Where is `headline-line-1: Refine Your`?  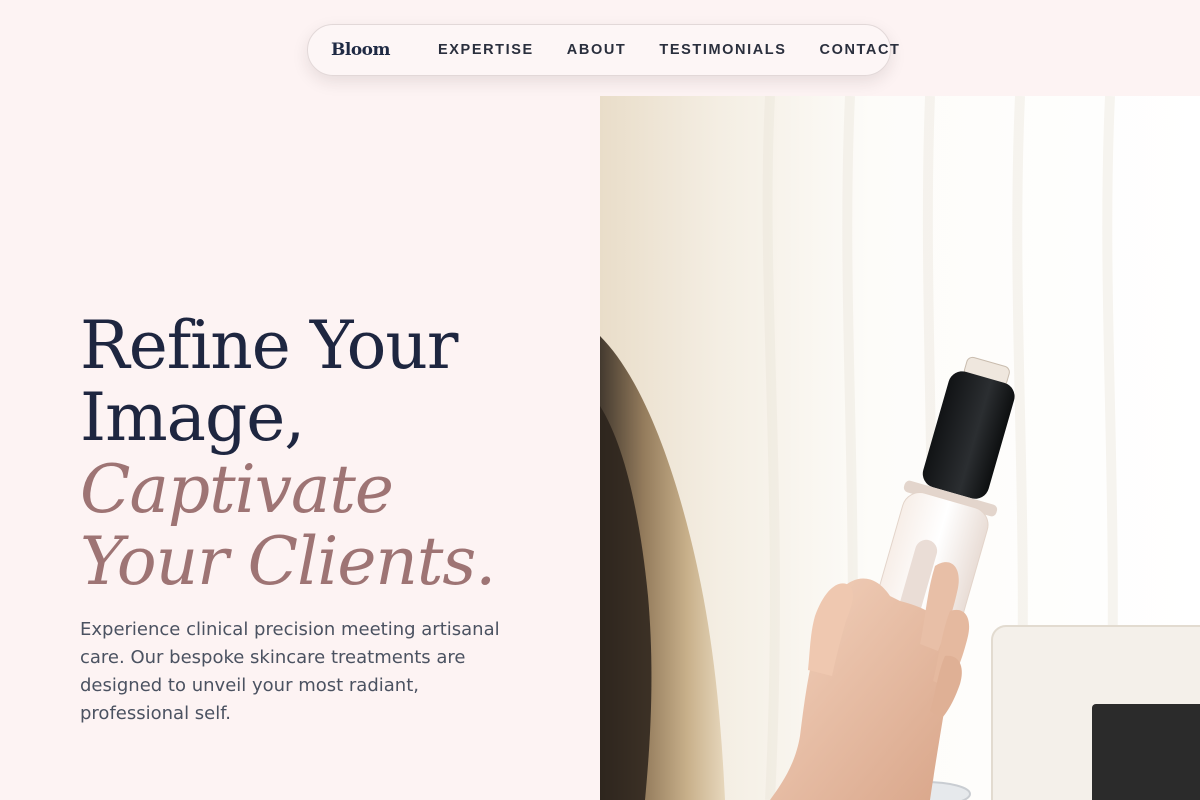 headline-line-1: Refine Your is located at coordinates (269, 345).